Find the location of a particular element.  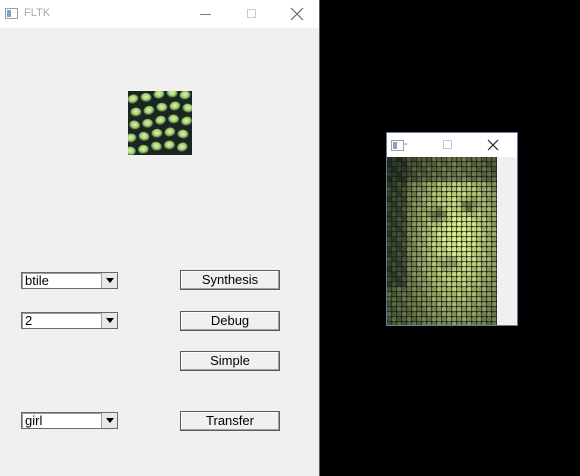

transfer-button: Transfer is located at coordinates (230, 421).